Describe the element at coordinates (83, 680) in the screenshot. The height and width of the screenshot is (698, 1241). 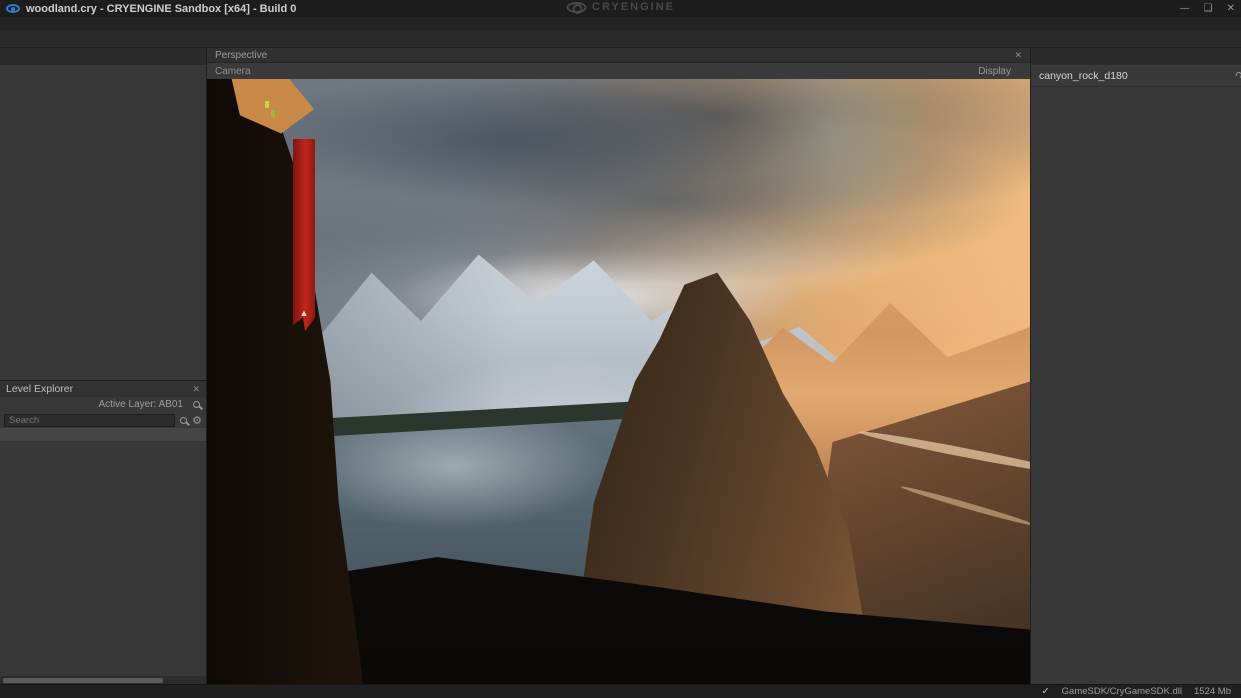
I see `scrollbar-thumb` at that location.